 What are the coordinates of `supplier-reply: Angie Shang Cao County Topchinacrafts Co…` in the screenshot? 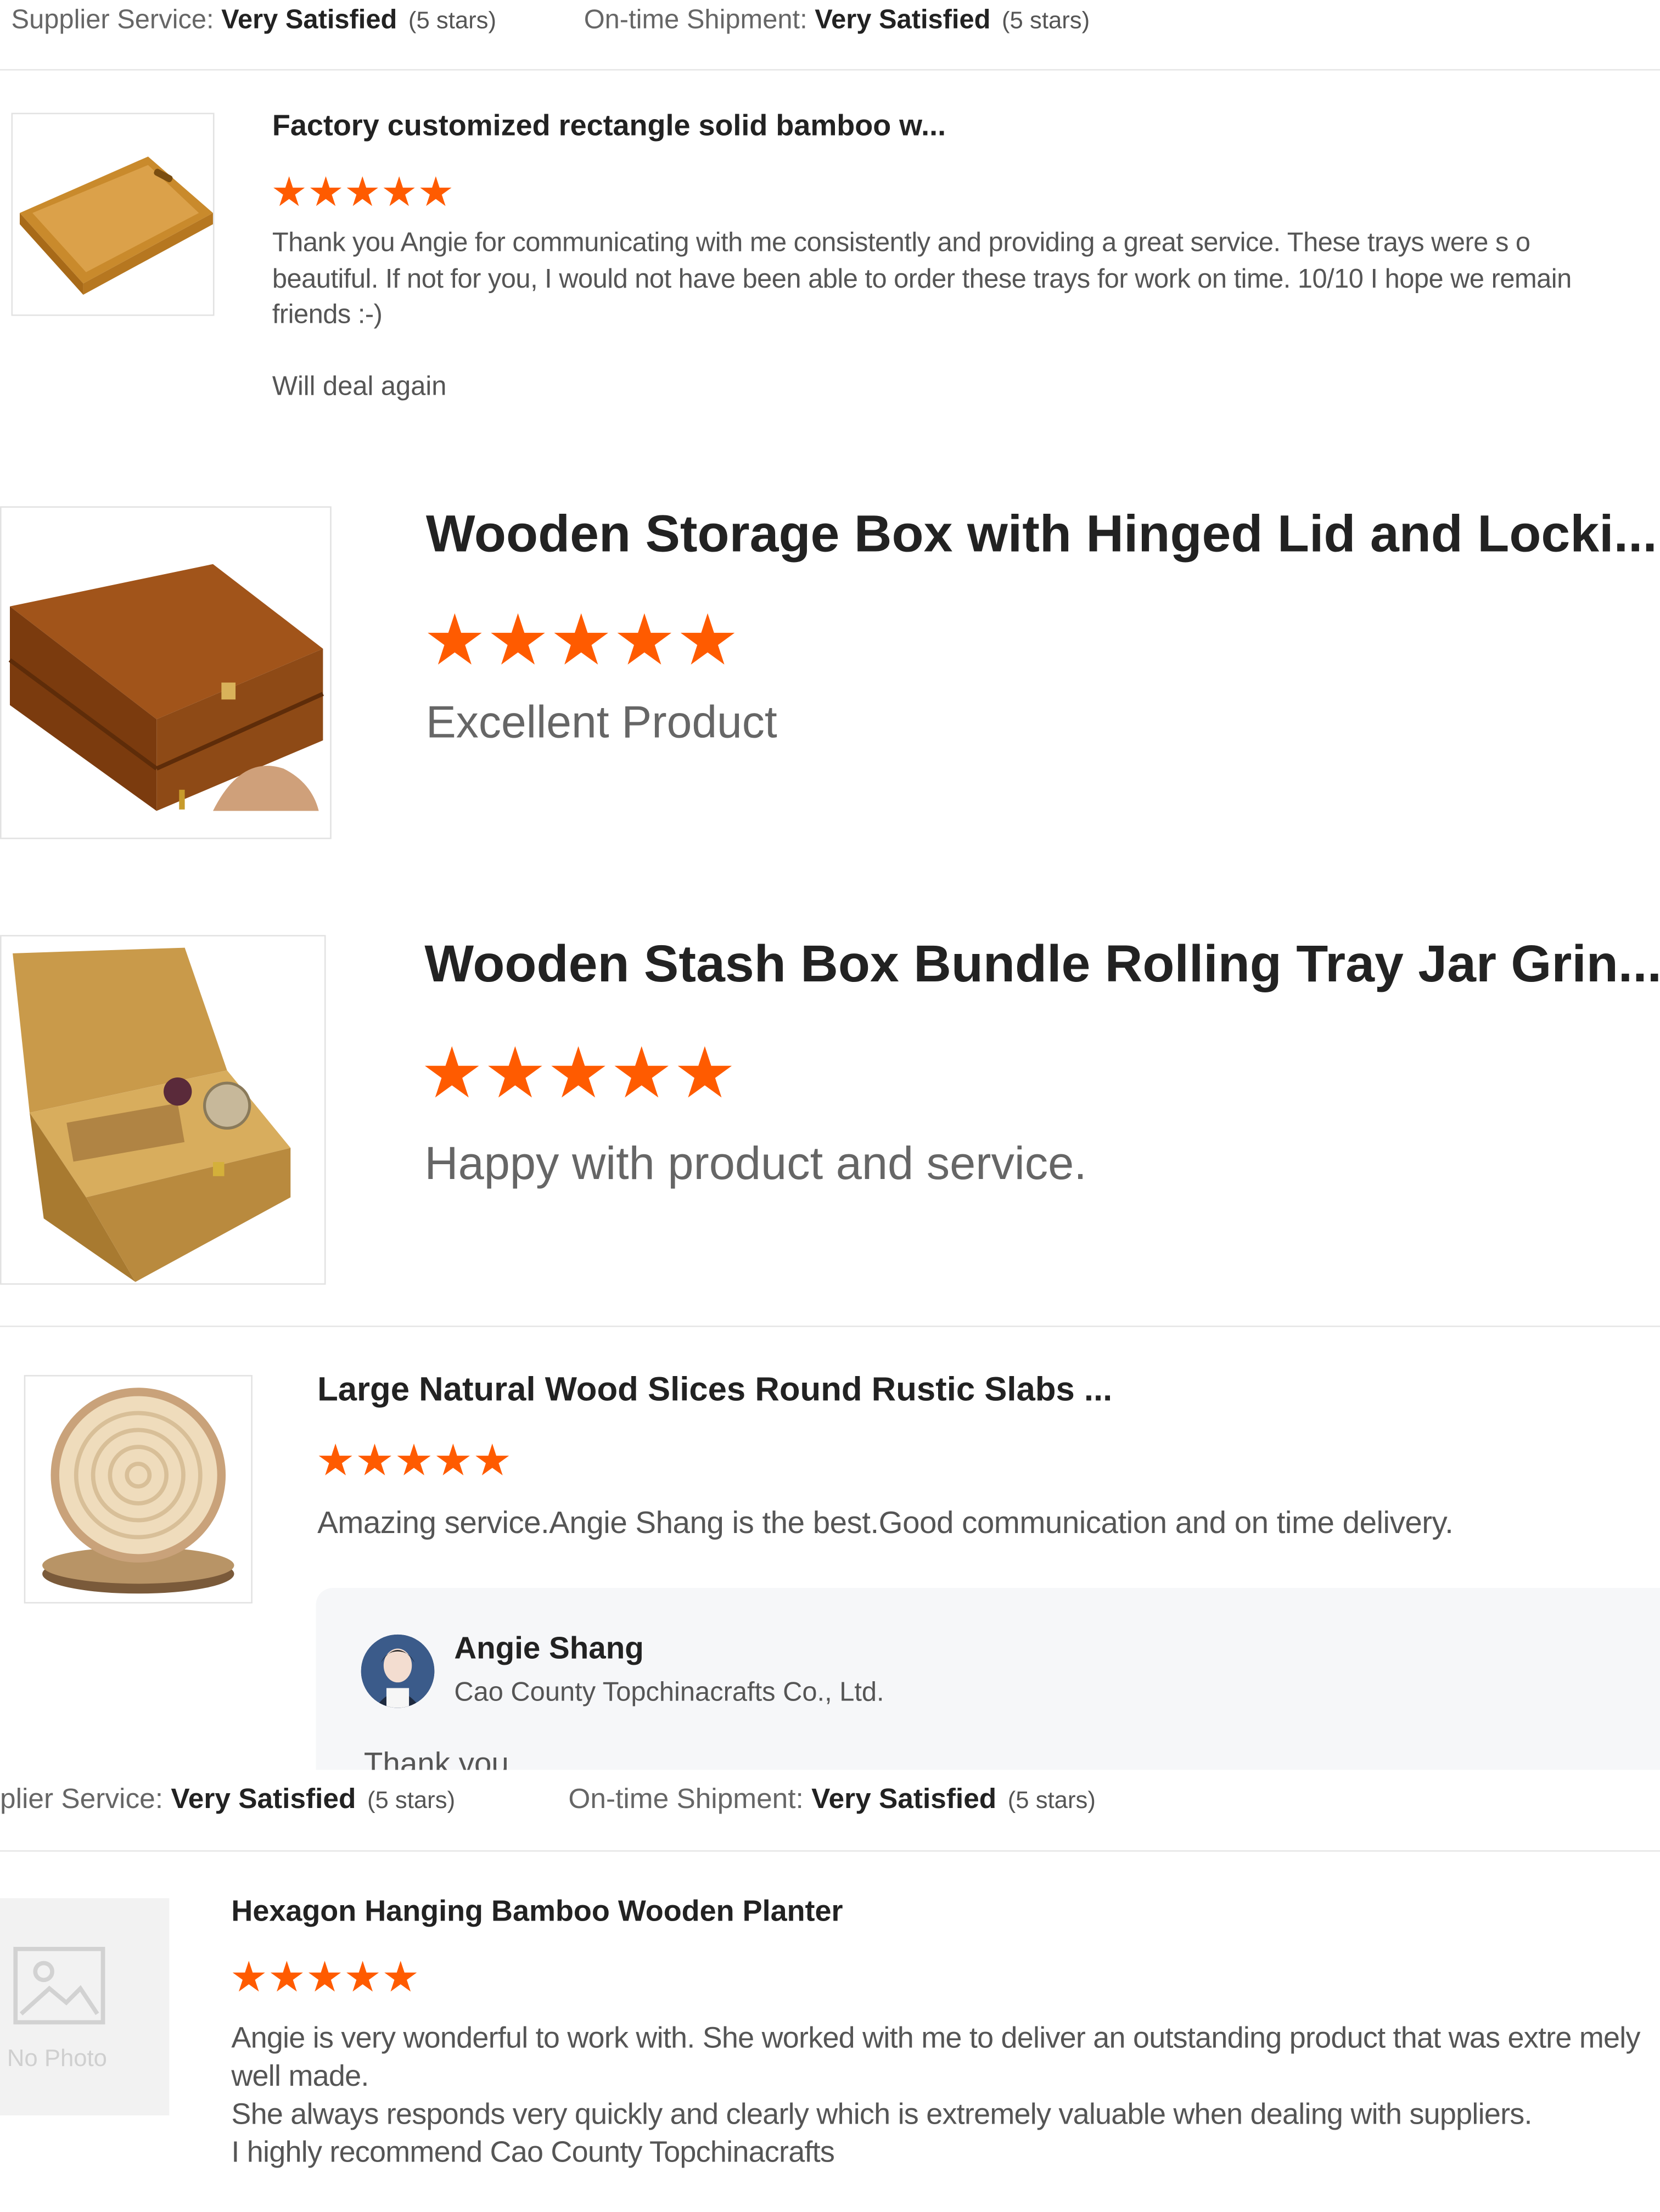 It's located at (988, 1679).